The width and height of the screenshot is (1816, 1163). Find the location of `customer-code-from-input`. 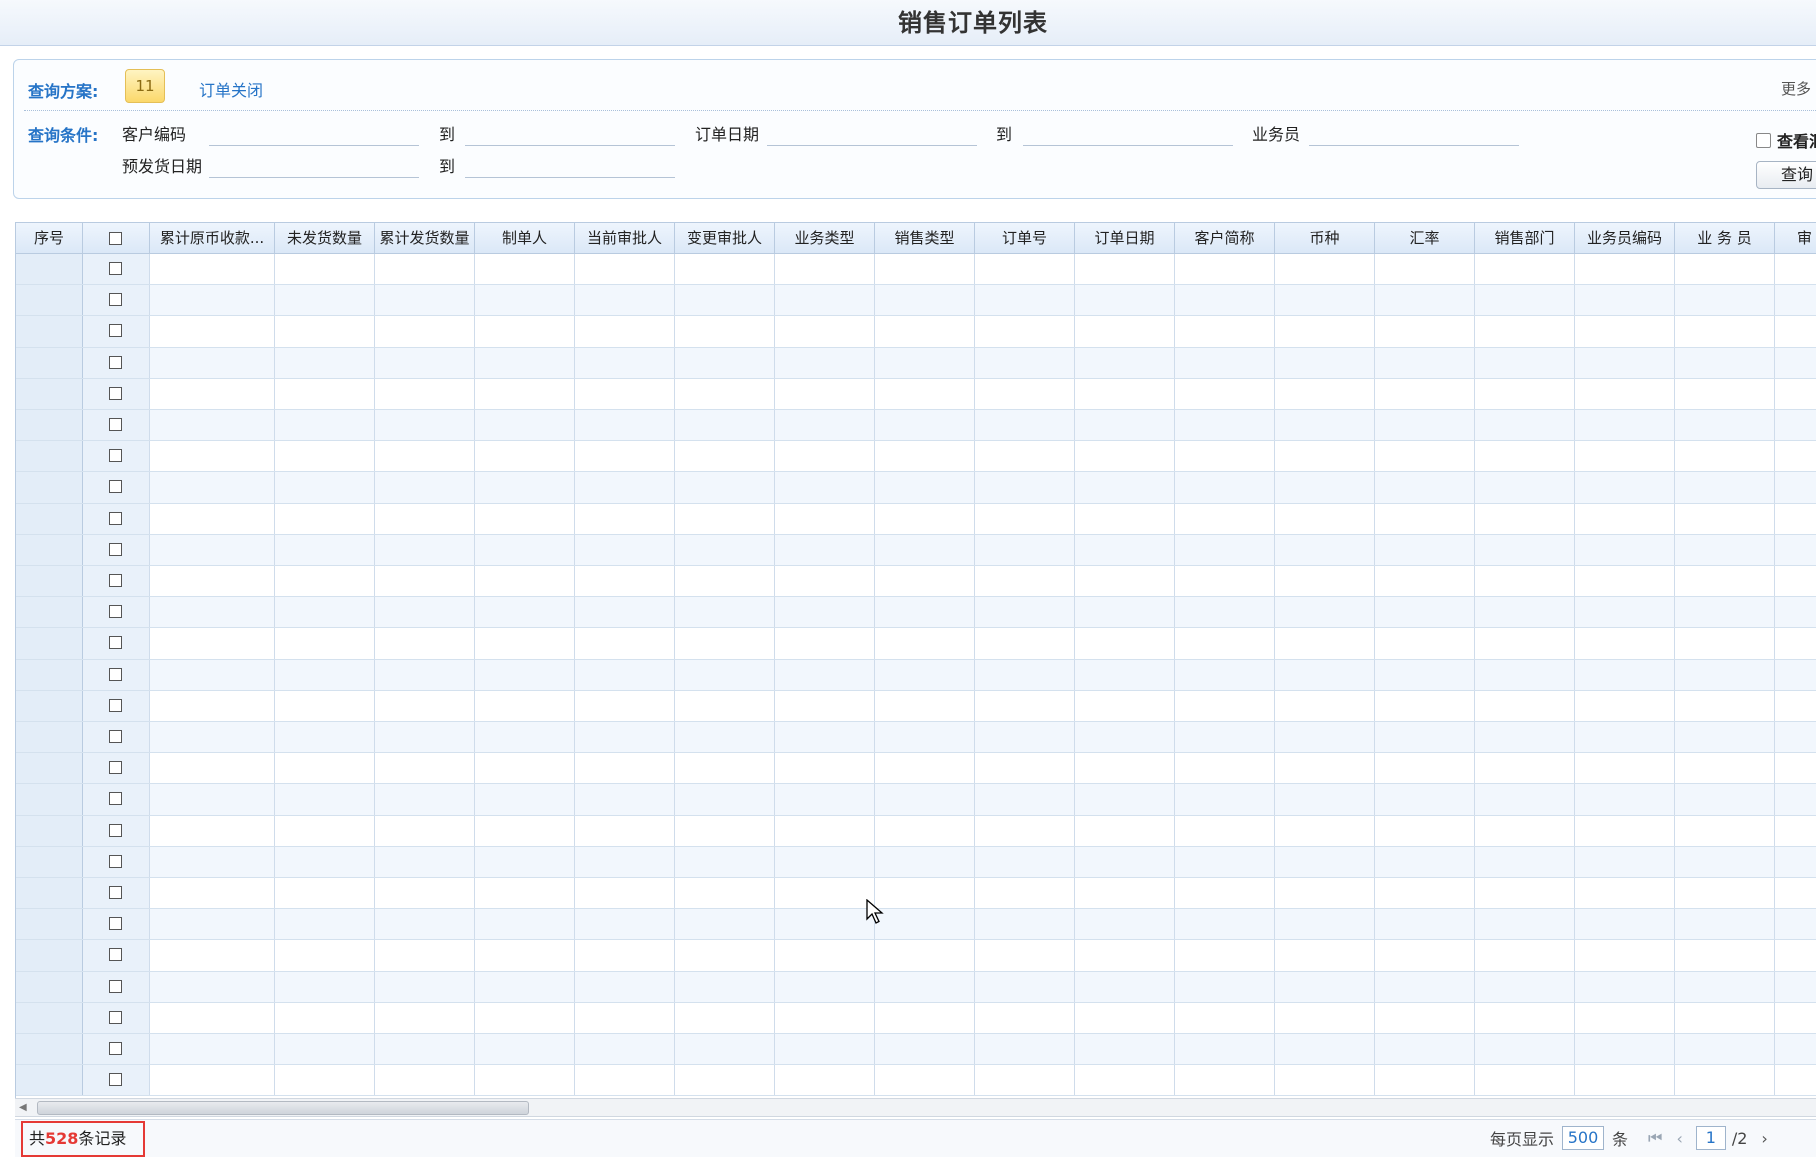

customer-code-from-input is located at coordinates (314, 134).